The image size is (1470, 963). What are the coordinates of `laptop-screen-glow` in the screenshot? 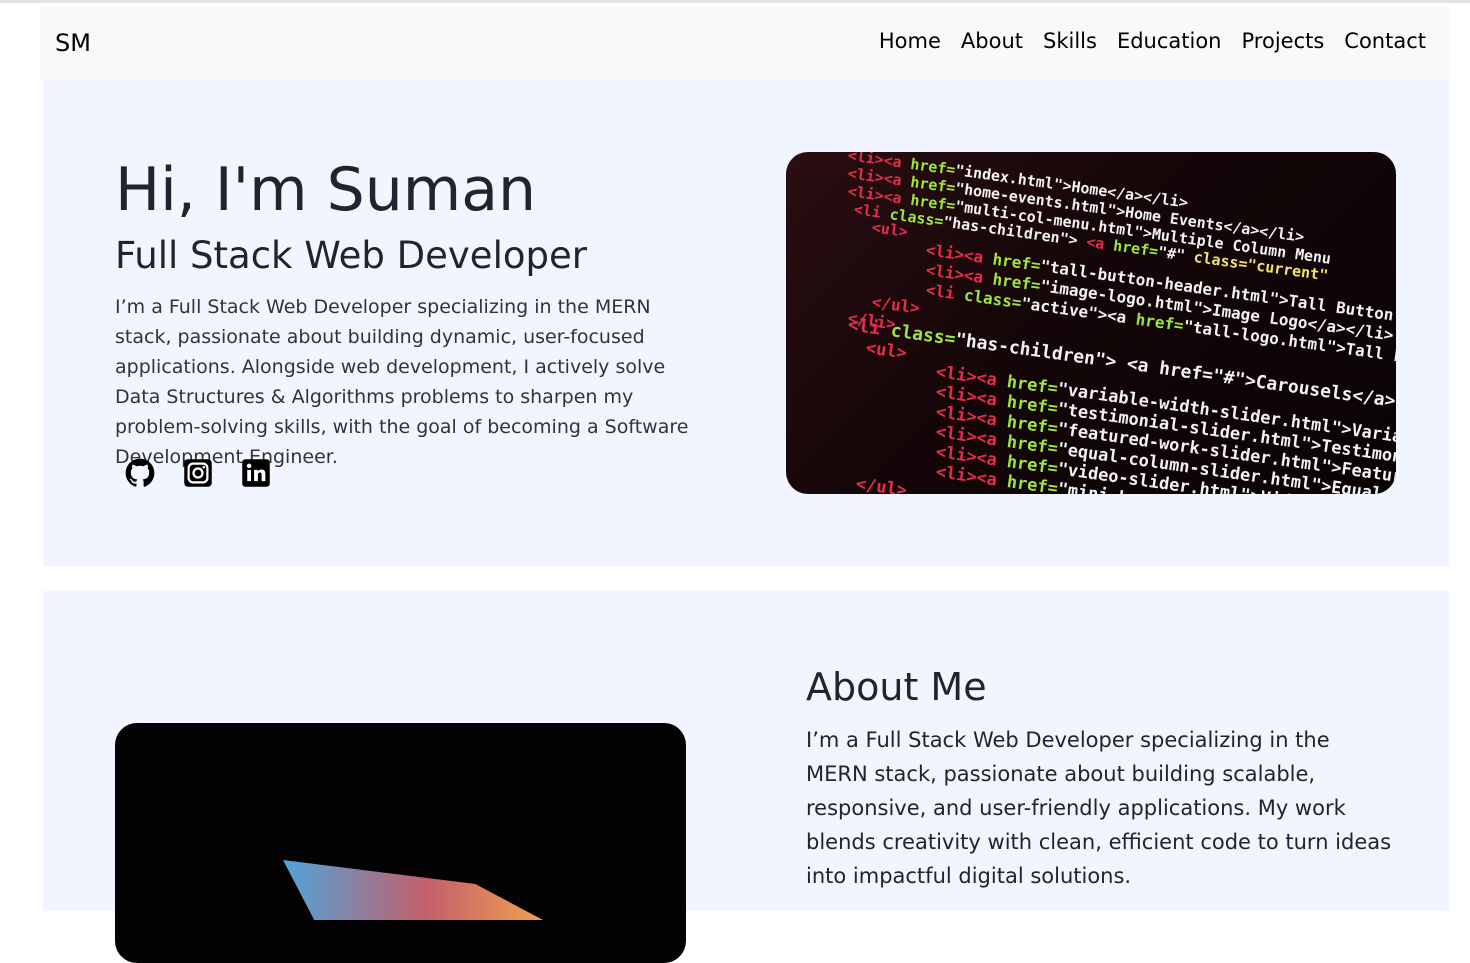 It's located at (413, 890).